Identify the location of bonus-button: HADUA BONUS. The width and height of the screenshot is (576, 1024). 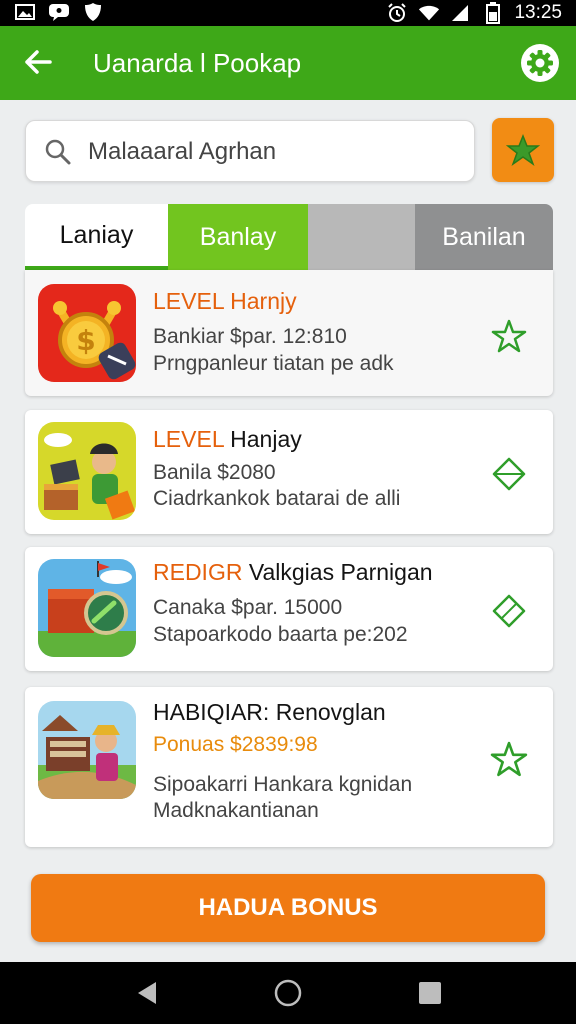
(288, 908).